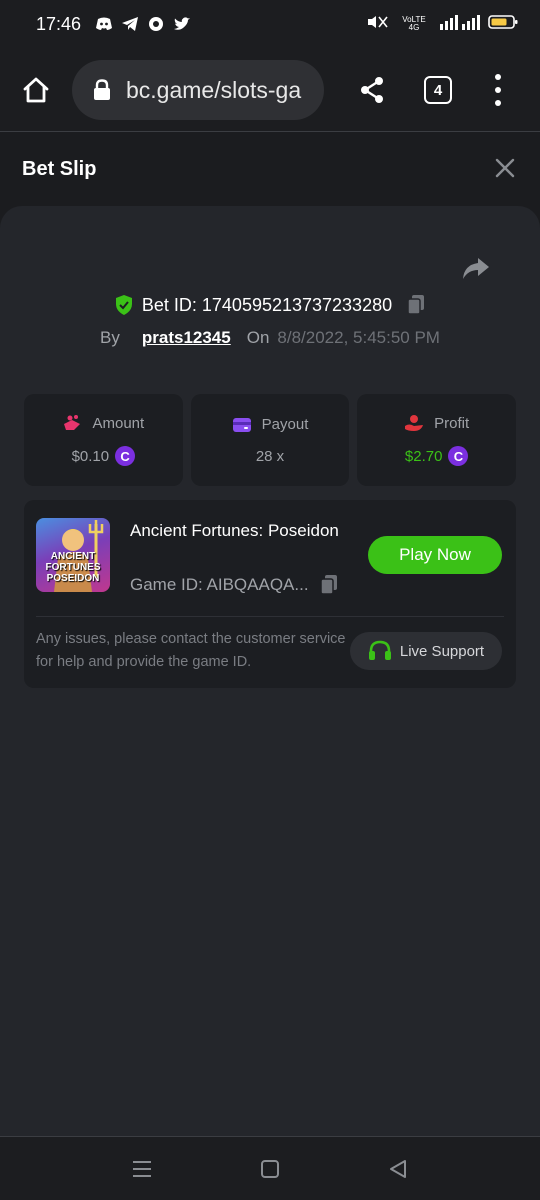 The image size is (540, 1200). Describe the element at coordinates (182, 24) in the screenshot. I see `twitter-icon` at that location.